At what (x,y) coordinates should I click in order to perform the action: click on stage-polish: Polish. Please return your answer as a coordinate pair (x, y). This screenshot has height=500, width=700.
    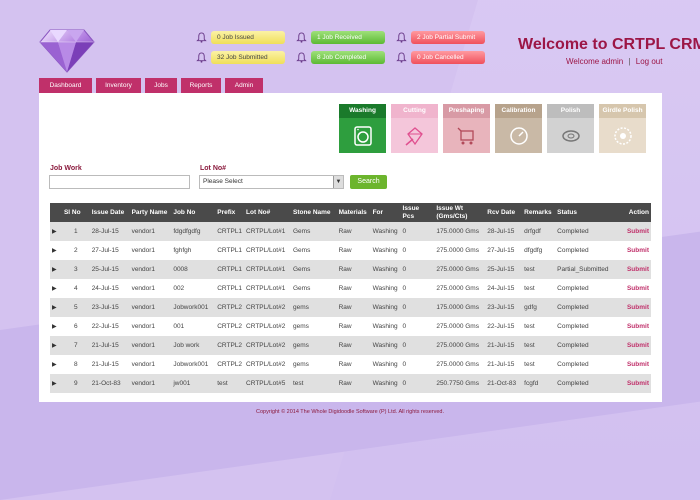
    Looking at the image, I should click on (570, 128).